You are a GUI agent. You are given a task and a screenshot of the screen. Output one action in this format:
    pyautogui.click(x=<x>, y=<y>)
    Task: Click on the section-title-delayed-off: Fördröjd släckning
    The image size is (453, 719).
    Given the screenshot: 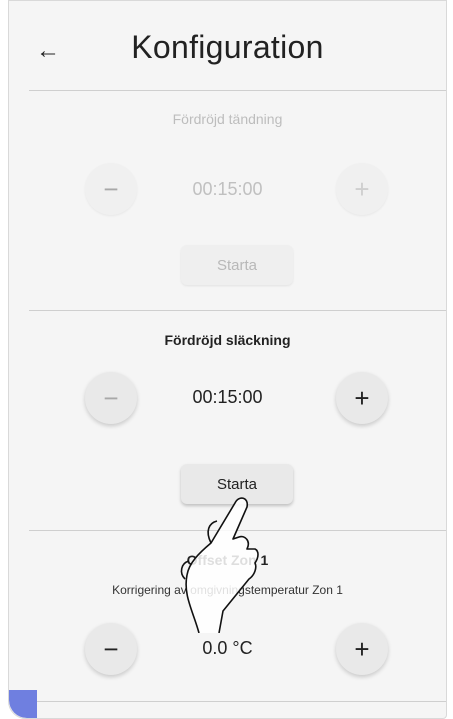 What is the action you would take?
    pyautogui.click(x=227, y=340)
    